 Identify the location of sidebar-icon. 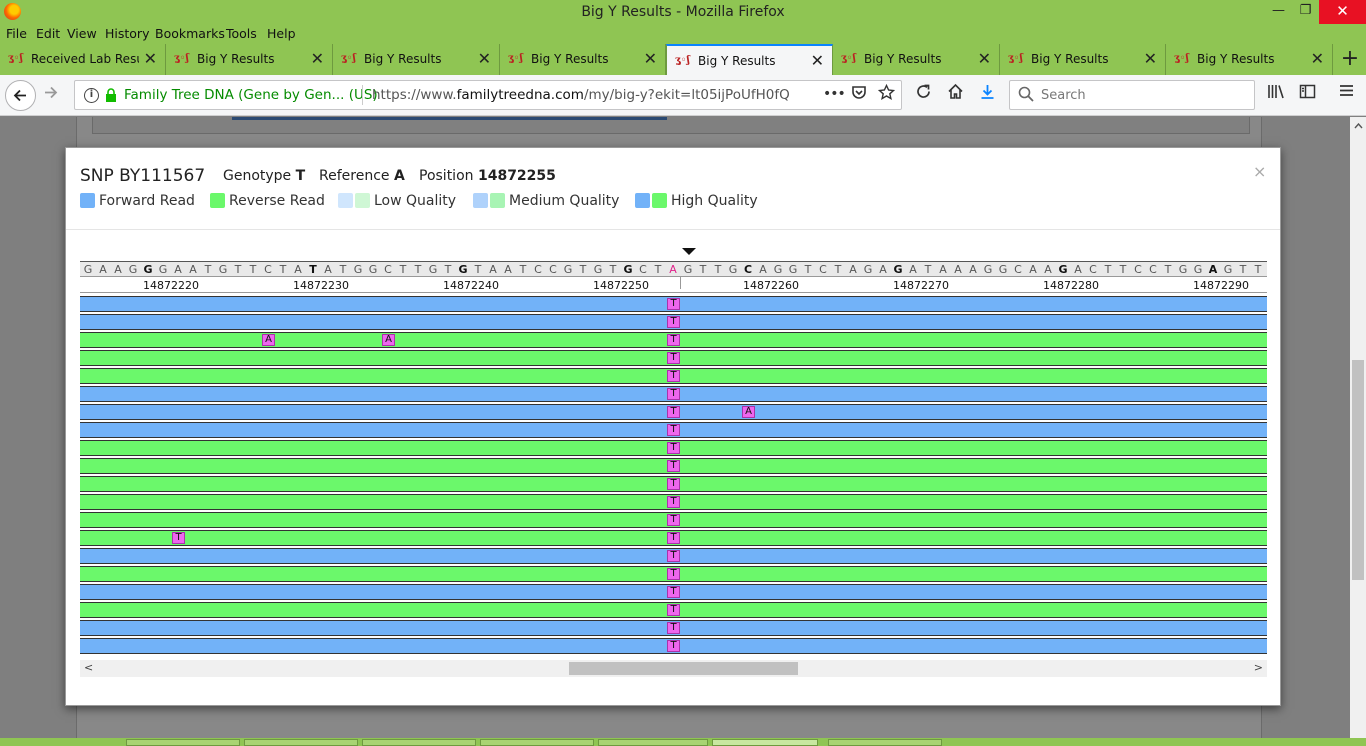
(1307, 94).